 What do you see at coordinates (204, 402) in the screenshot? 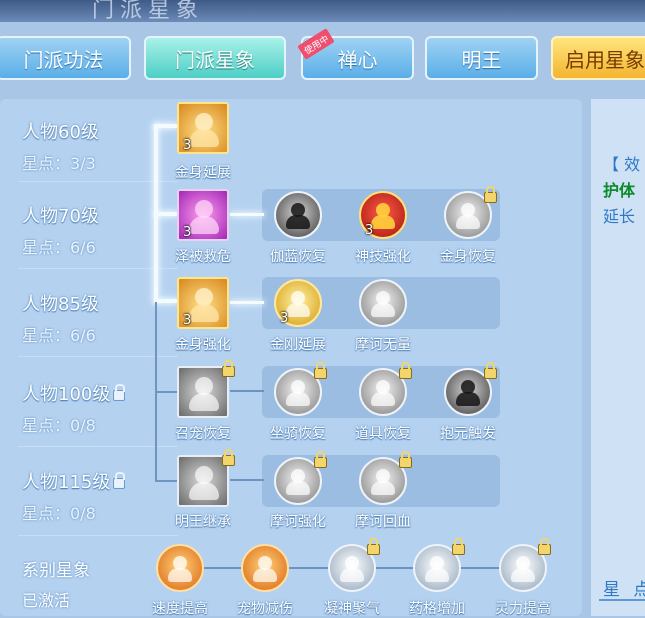
I see `swirl-icon-body` at bounding box center [204, 402].